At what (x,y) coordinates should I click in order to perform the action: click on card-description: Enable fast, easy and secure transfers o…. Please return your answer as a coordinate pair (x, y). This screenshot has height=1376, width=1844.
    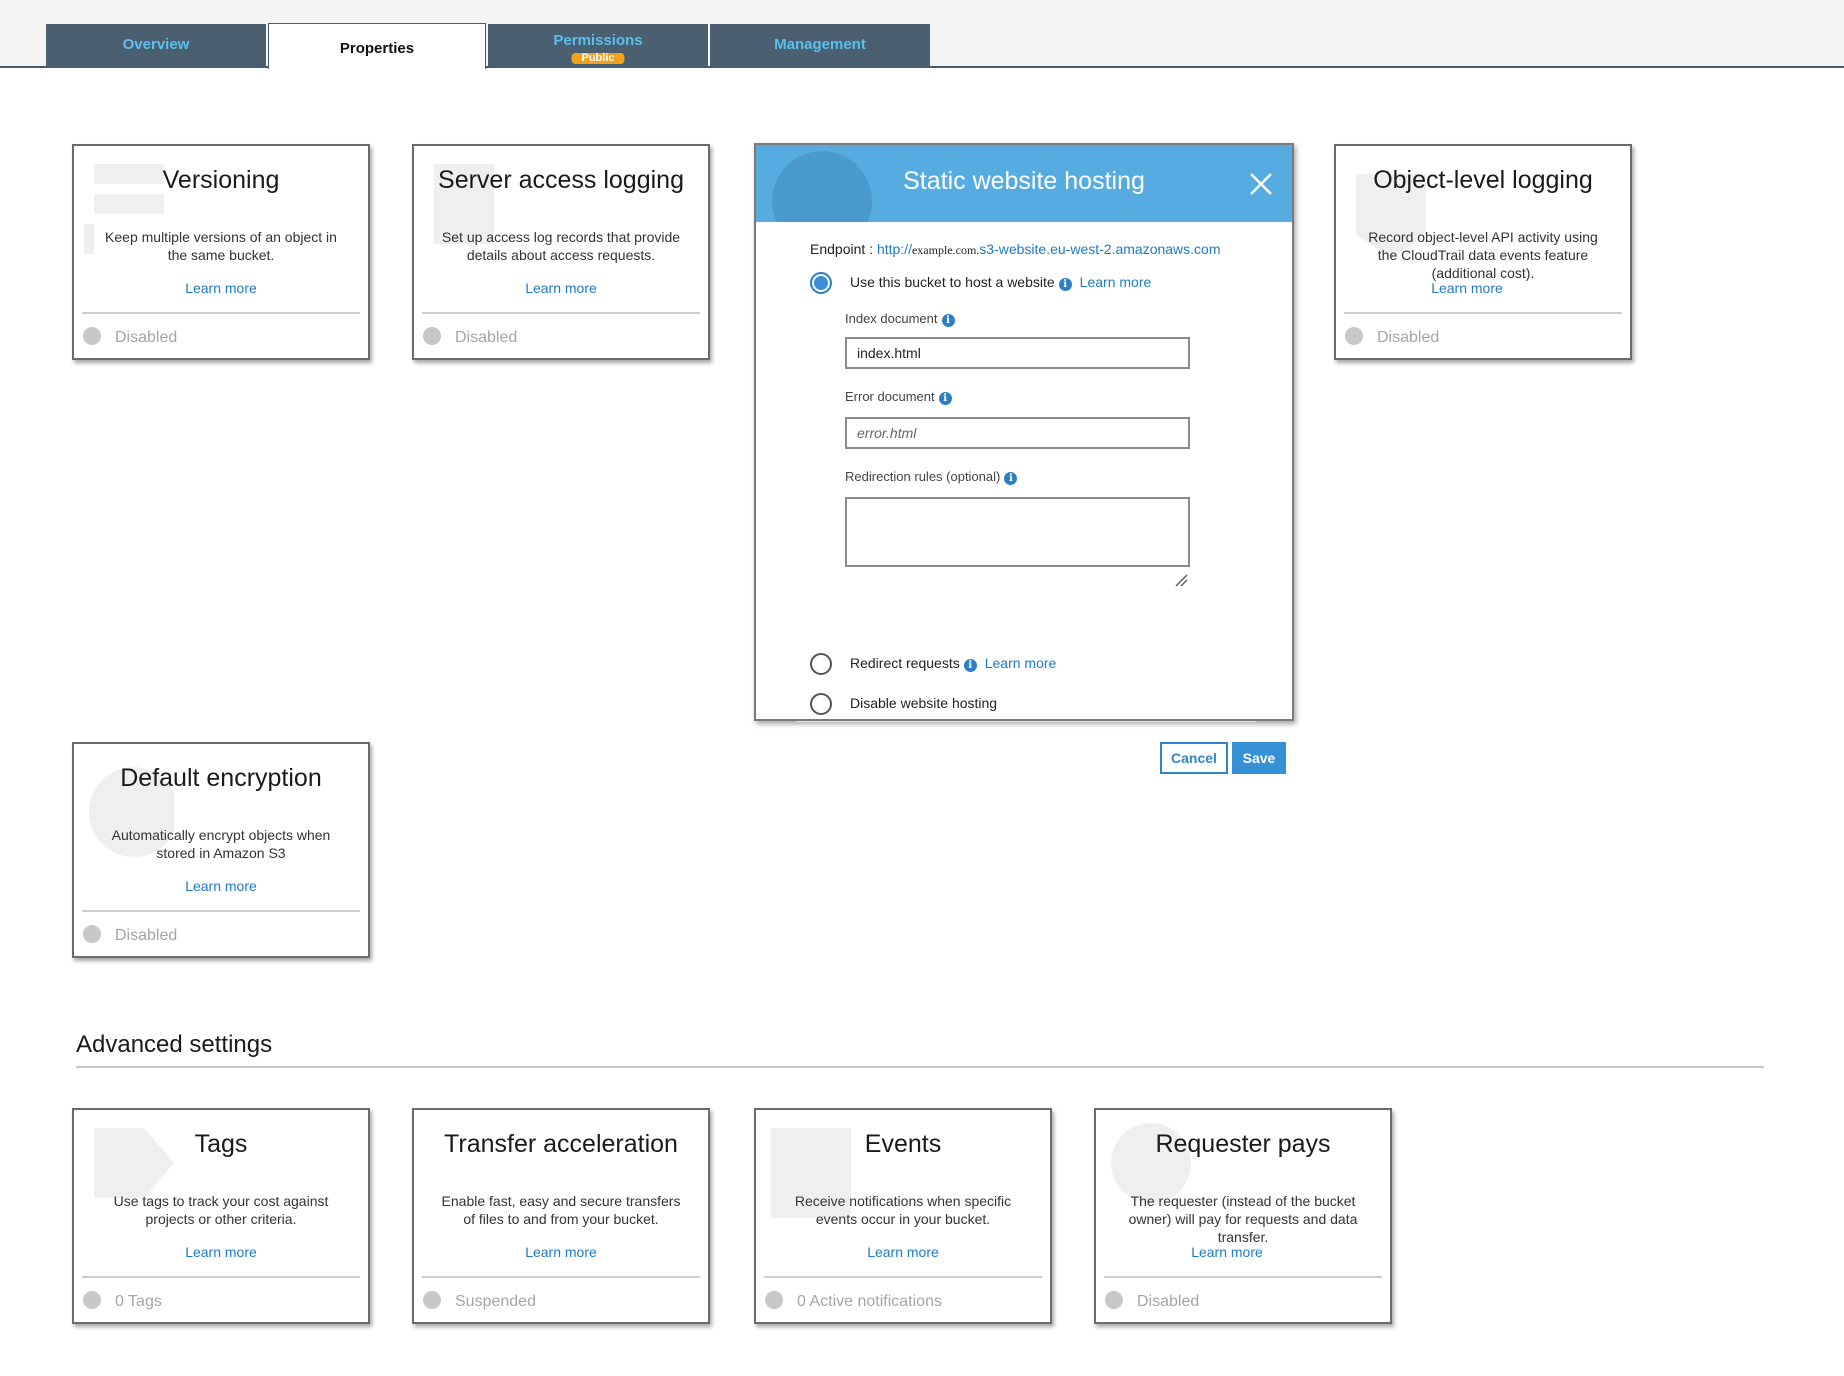
    Looking at the image, I should click on (561, 1210).